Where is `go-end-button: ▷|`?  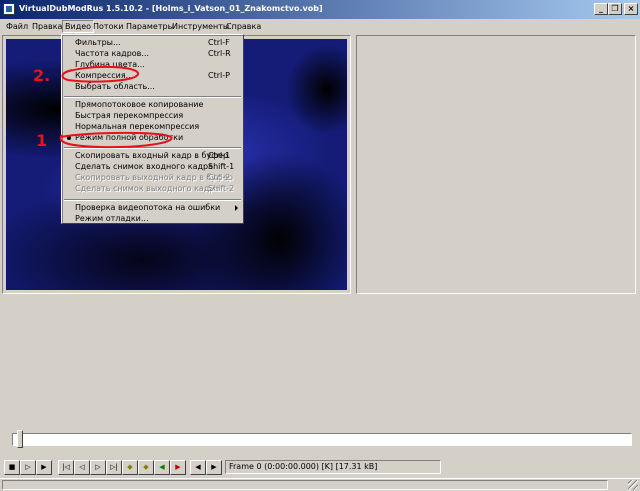 go-end-button: ▷| is located at coordinates (114, 467).